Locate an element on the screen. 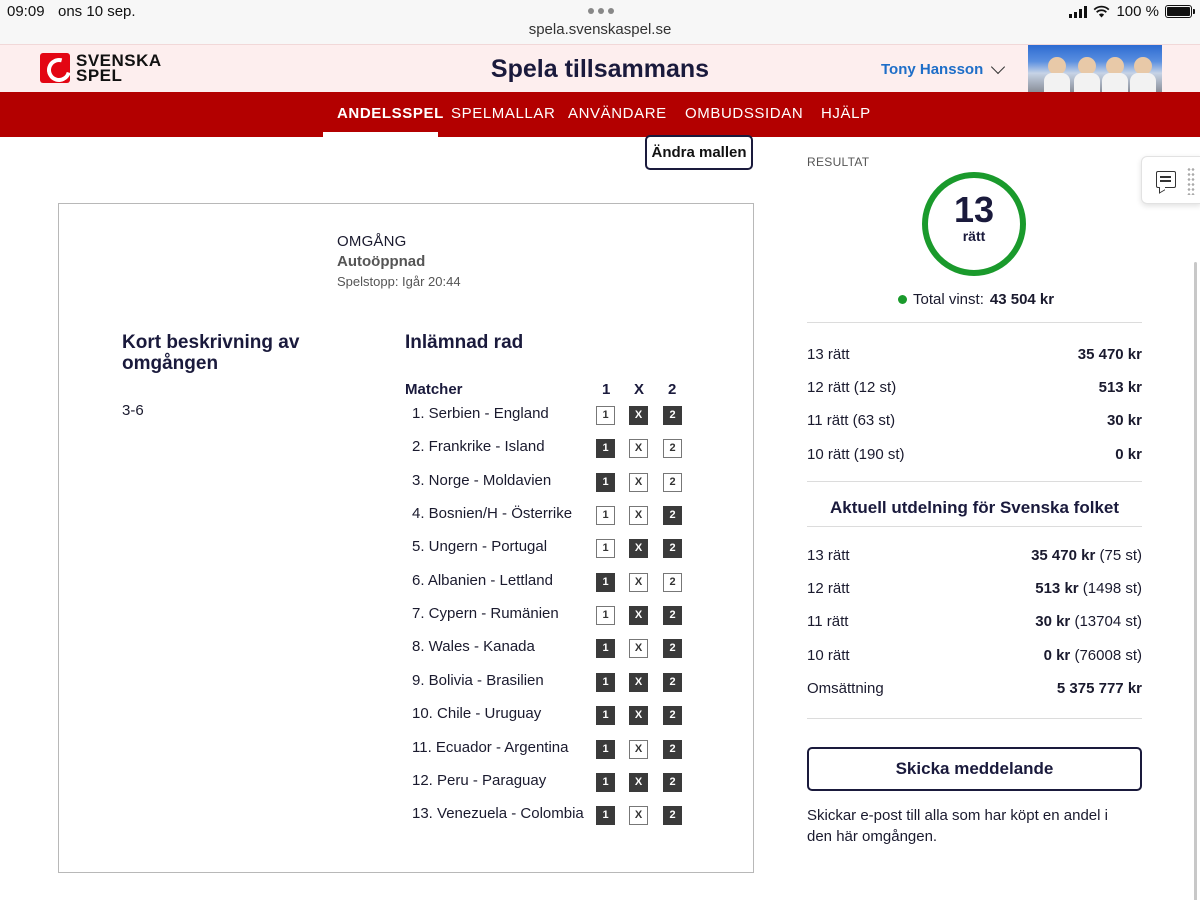  multitasking-dots-icon is located at coordinates (601, 11).